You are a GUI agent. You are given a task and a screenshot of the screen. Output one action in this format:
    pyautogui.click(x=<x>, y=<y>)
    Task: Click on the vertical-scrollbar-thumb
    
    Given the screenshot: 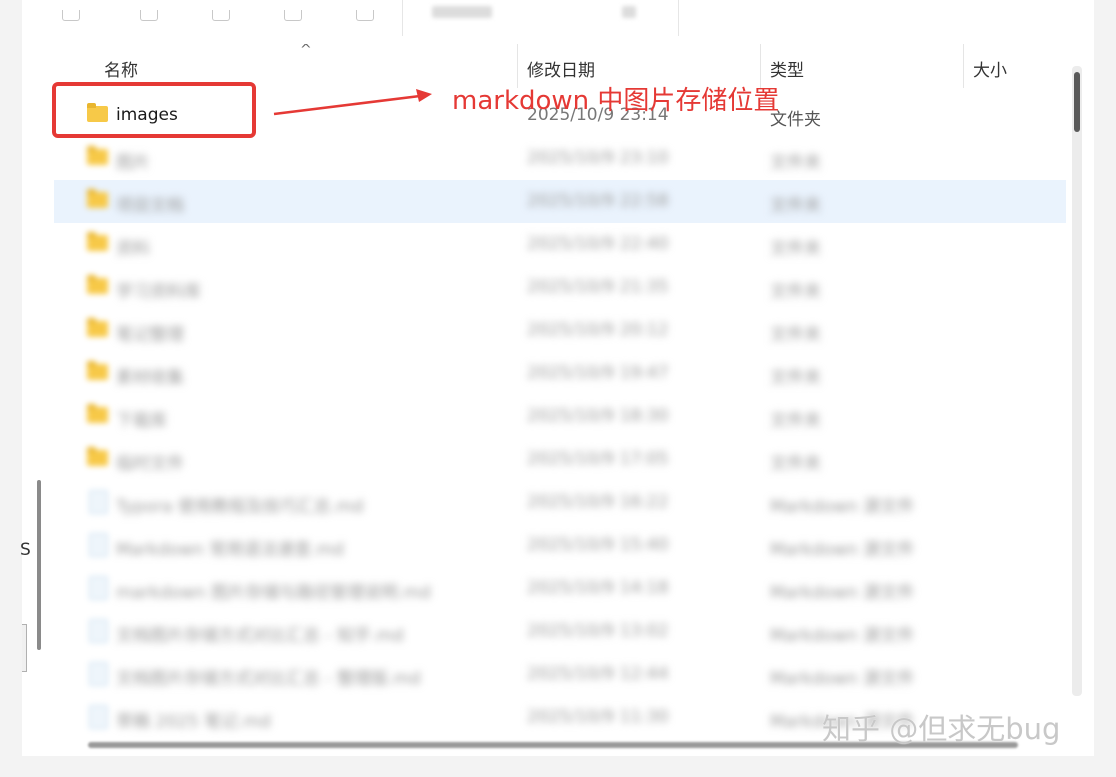 What is the action you would take?
    pyautogui.click(x=1077, y=102)
    